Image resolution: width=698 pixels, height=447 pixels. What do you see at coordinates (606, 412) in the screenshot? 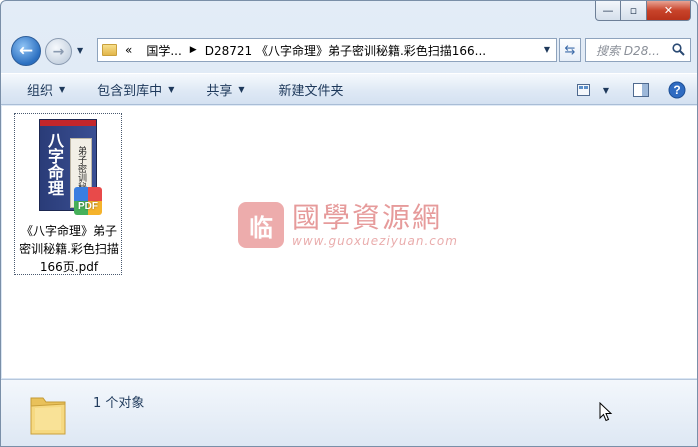
I see `mouse-pointer-icon` at bounding box center [606, 412].